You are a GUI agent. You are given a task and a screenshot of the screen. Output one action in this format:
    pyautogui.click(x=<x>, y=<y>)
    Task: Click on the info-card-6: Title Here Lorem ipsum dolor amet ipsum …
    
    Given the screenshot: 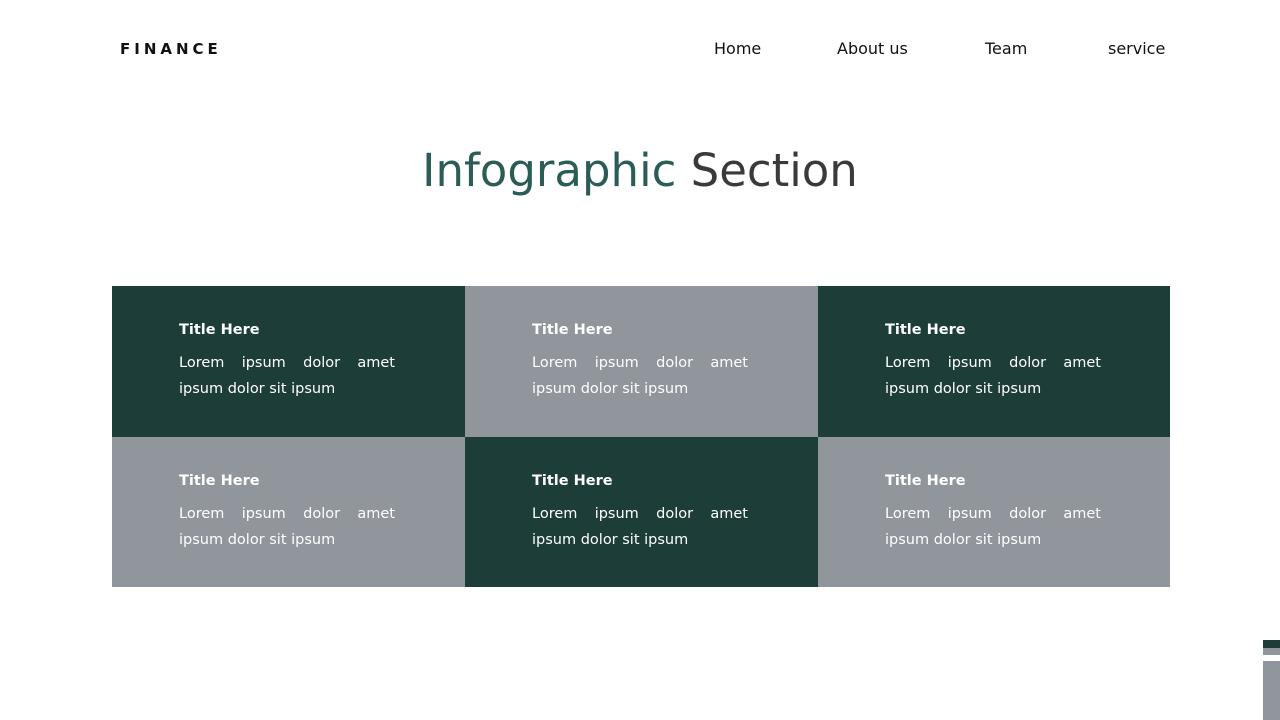 What is the action you would take?
    pyautogui.click(x=994, y=512)
    